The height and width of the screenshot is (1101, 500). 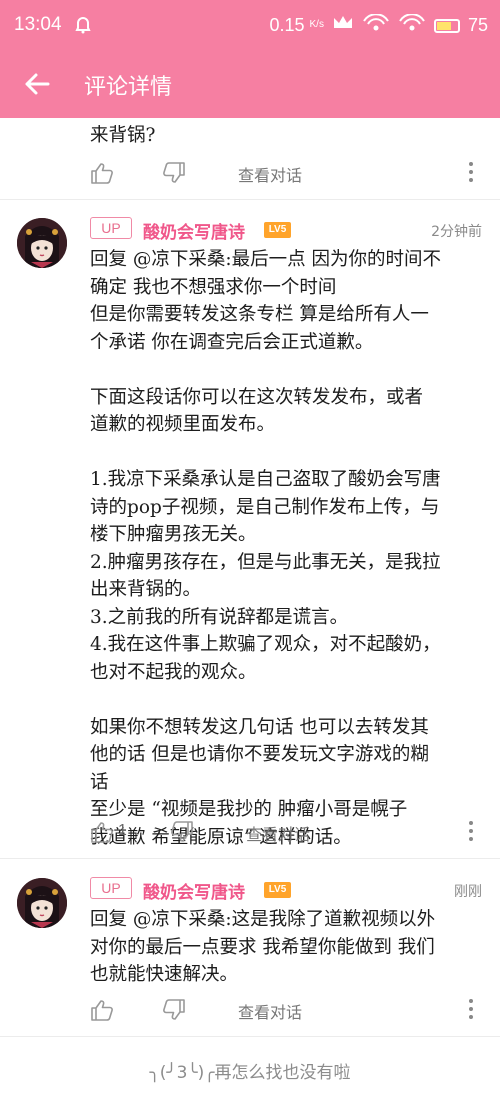 I want to click on app-bar: 评论详情, so click(x=250, y=85).